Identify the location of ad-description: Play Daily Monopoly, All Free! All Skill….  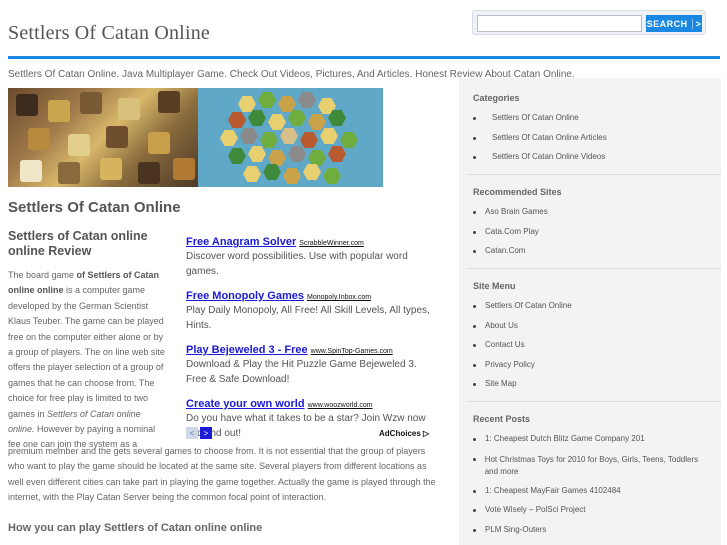
(308, 318).